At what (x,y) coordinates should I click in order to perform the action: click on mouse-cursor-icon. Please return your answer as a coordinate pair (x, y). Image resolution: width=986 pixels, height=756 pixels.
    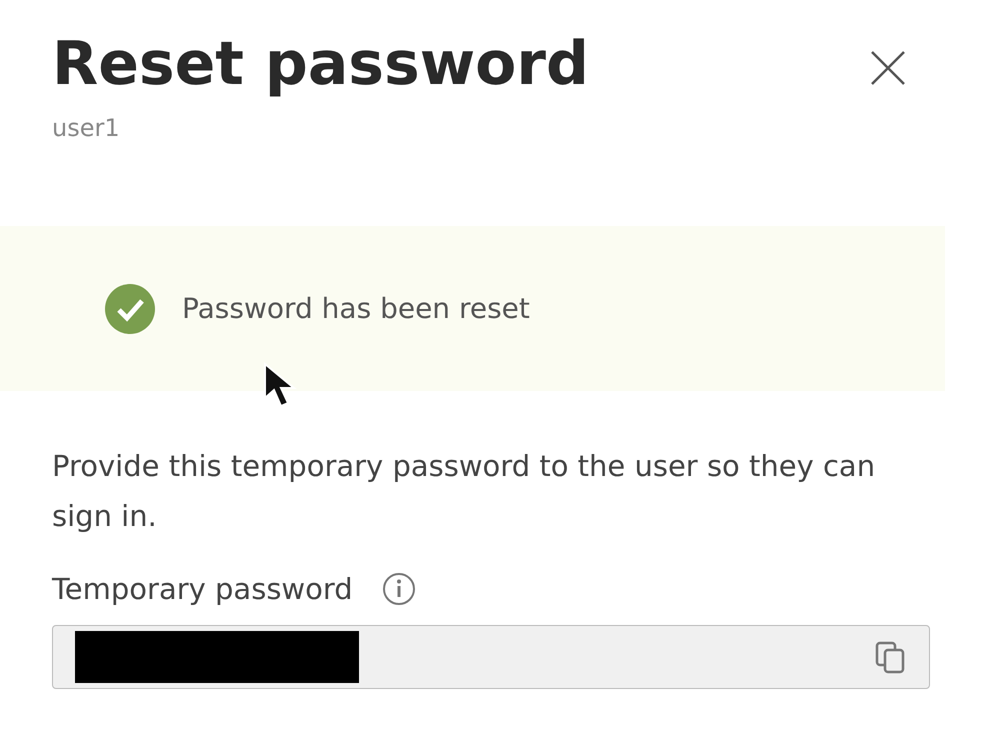
    Looking at the image, I should click on (281, 385).